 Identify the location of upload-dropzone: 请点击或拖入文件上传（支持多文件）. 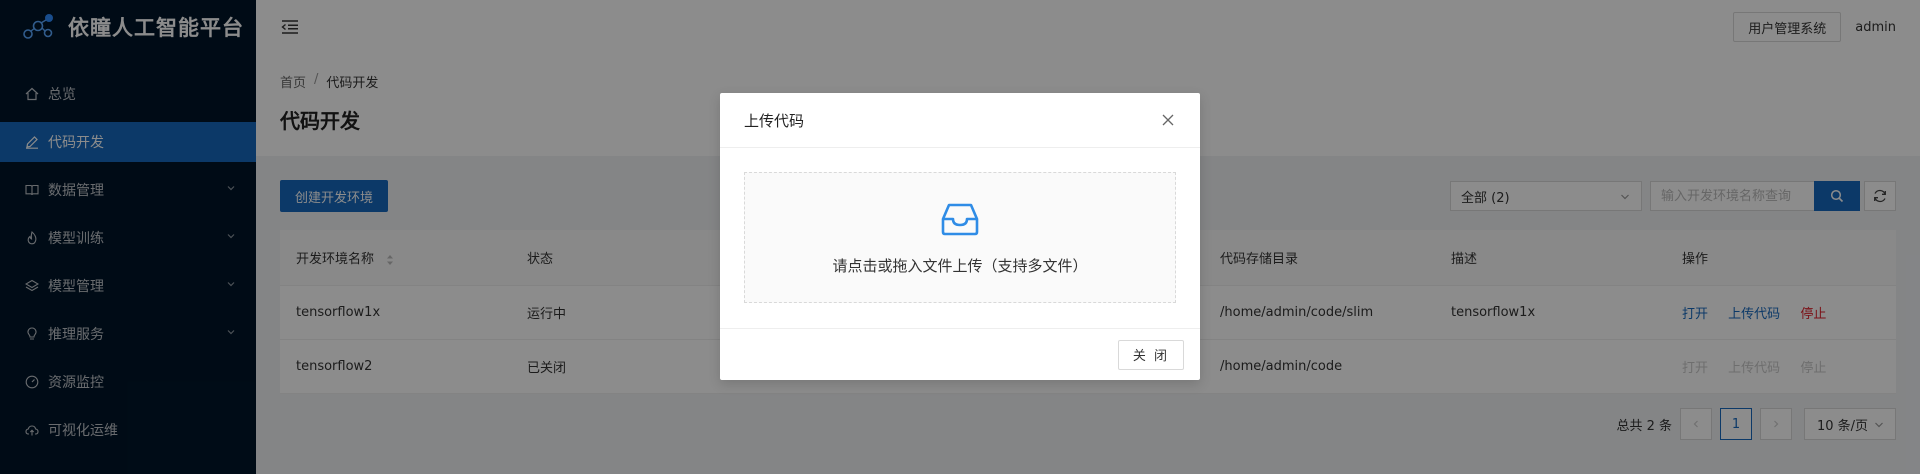
(960, 237).